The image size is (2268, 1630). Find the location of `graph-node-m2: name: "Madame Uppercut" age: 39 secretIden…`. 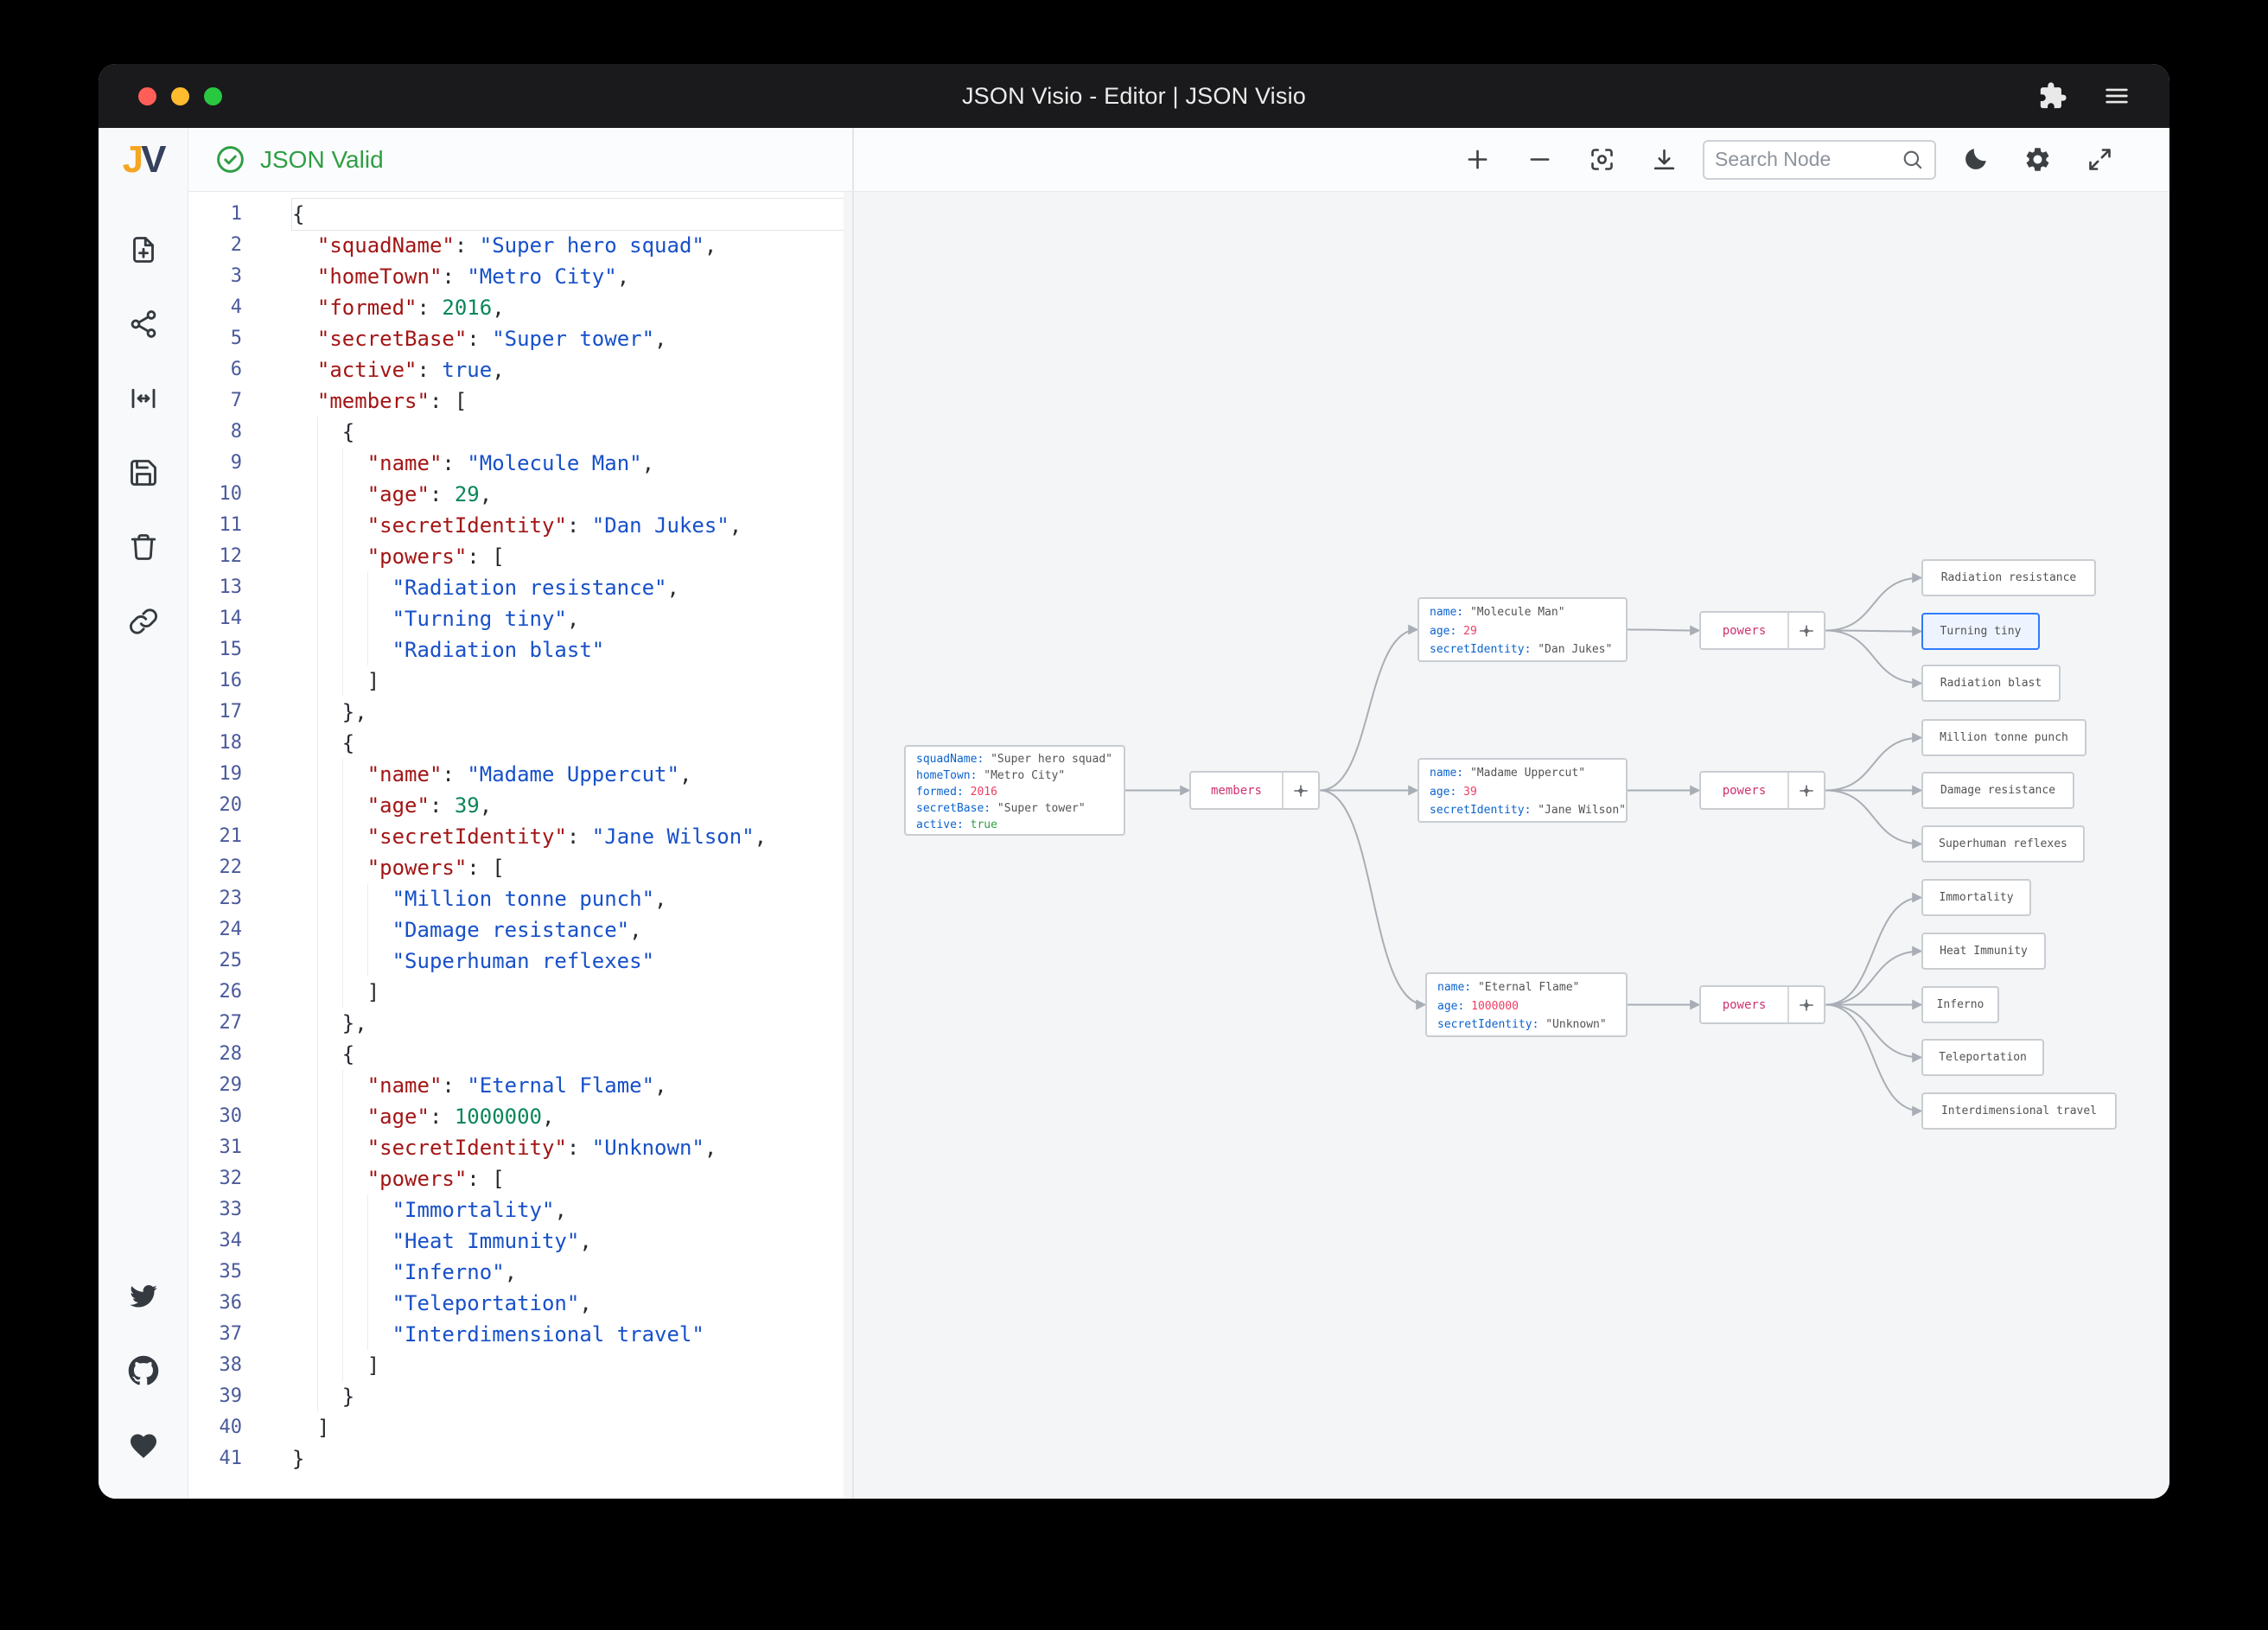

graph-node-m2: name: "Madame Uppercut" age: 39 secretIden… is located at coordinates (1523, 790).